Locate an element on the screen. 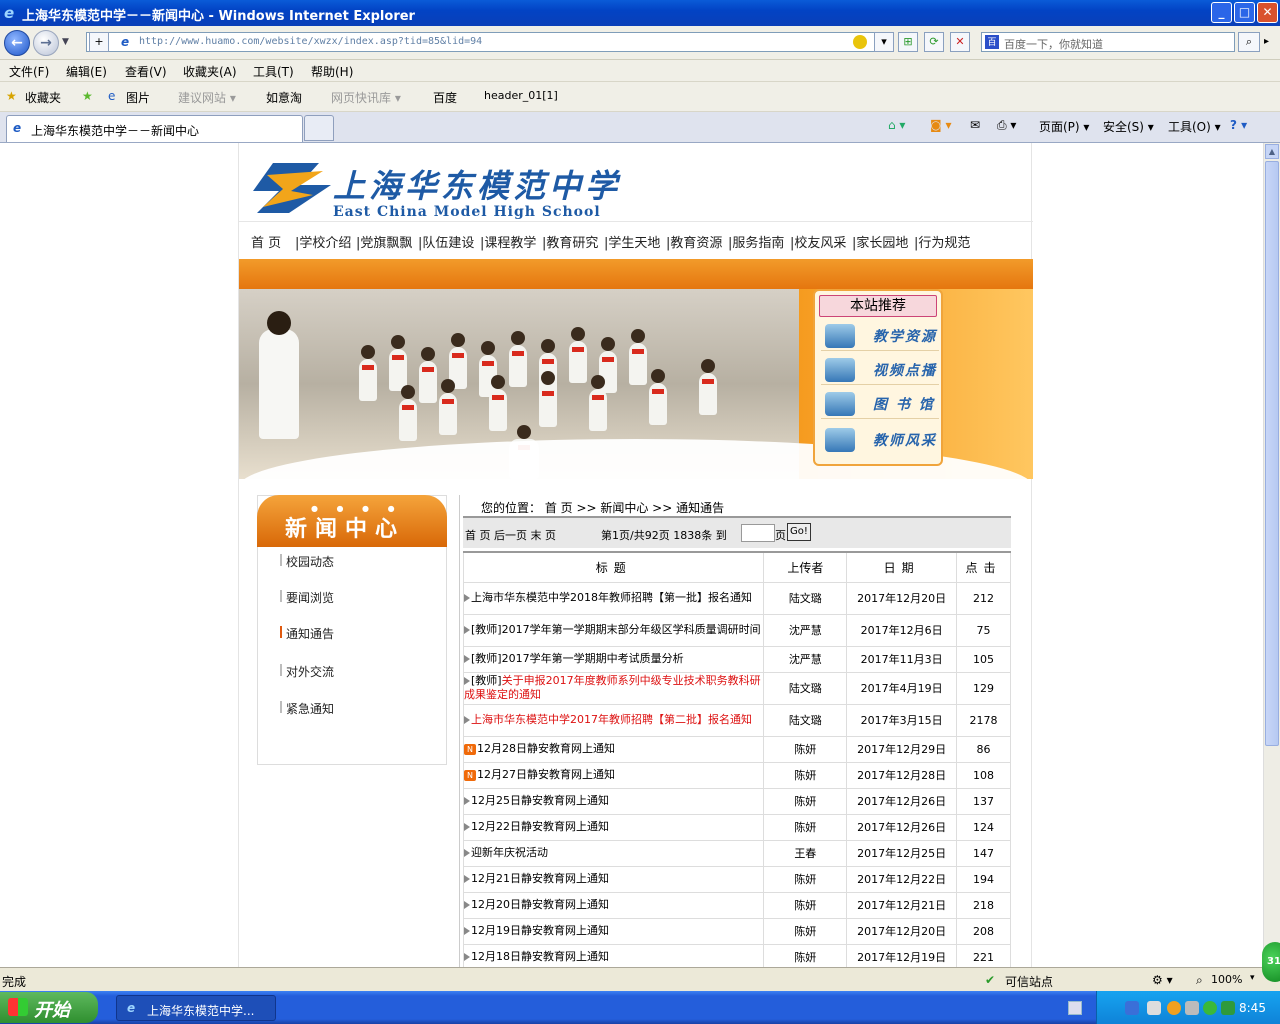  row-title-text: [教师]2017学年第一学期期中考试质量分析 is located at coordinates (577, 658).